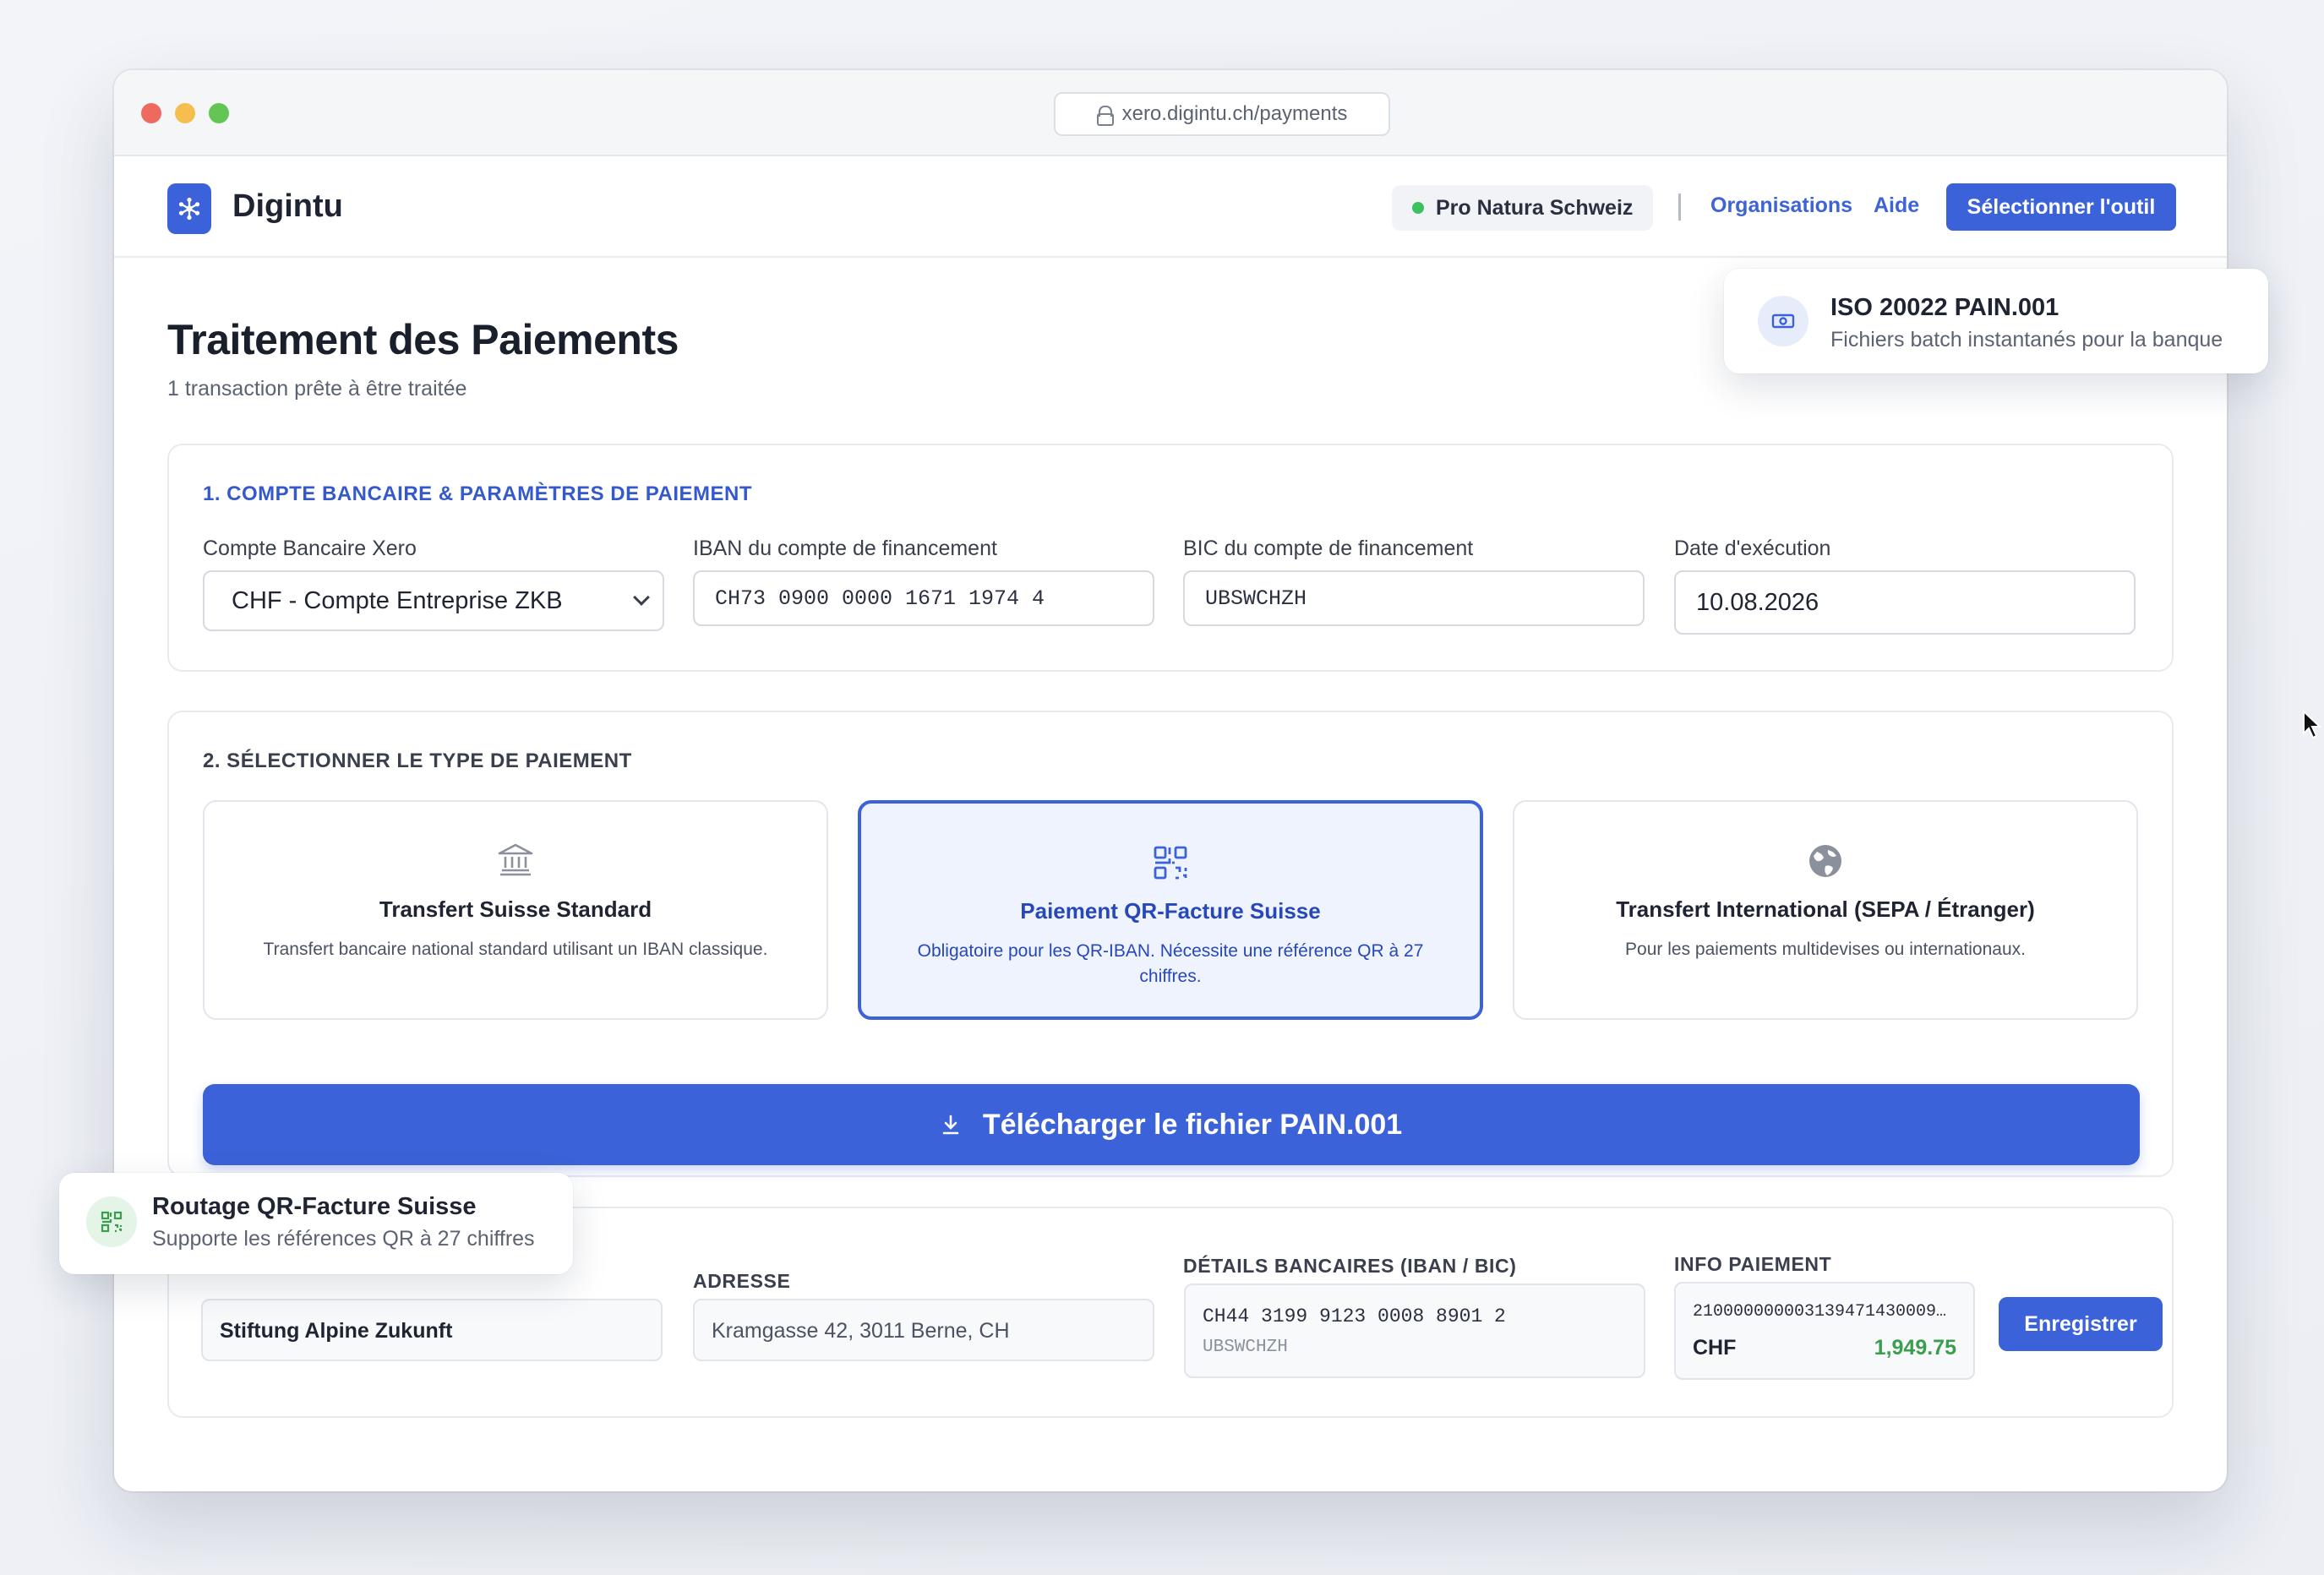 This screenshot has width=2324, height=1575. Describe the element at coordinates (1256, 598) in the screenshot. I see `bic-value: UBSWCHZH` at that location.